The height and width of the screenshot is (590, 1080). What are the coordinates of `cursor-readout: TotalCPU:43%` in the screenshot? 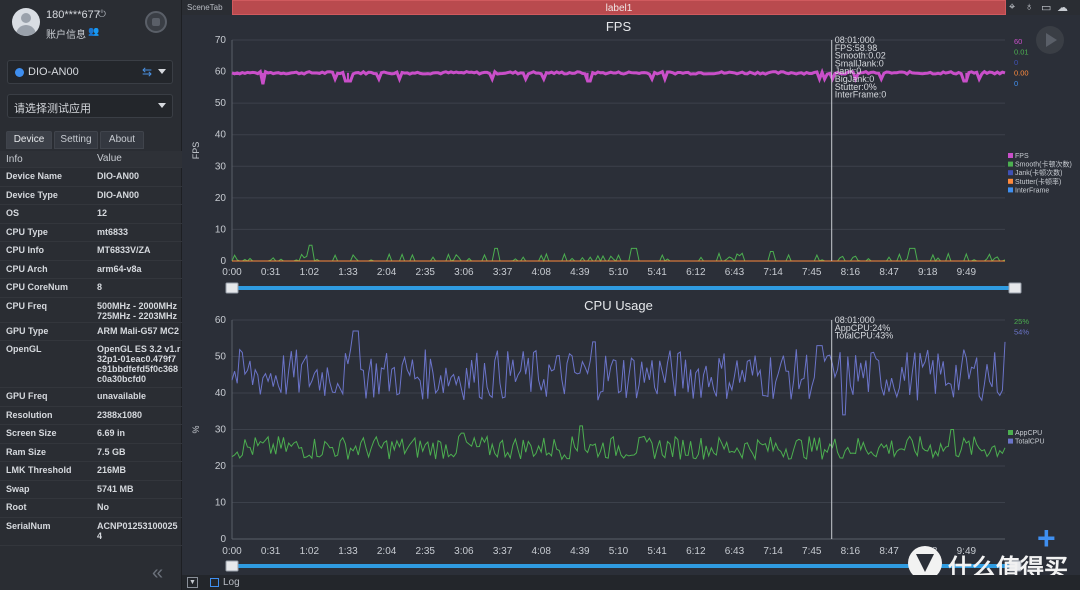 It's located at (864, 336).